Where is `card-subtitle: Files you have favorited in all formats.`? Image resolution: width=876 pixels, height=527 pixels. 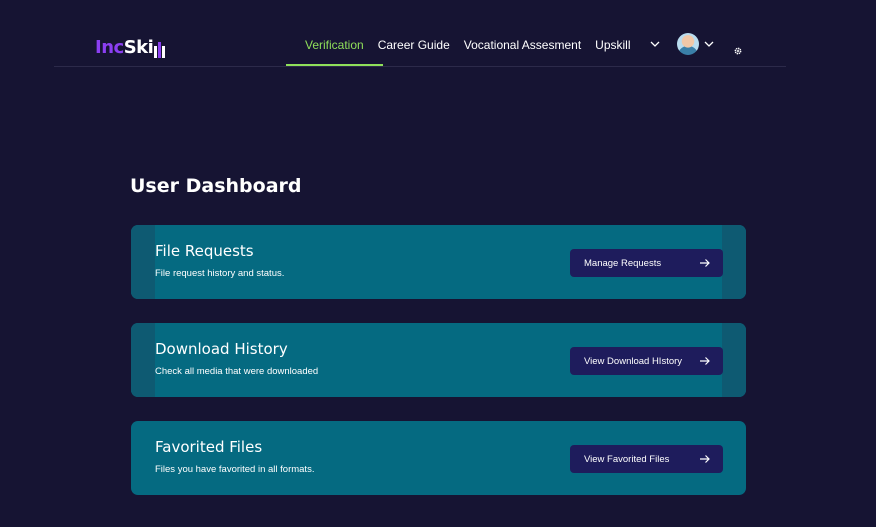 card-subtitle: Files you have favorited in all formats. is located at coordinates (235, 469).